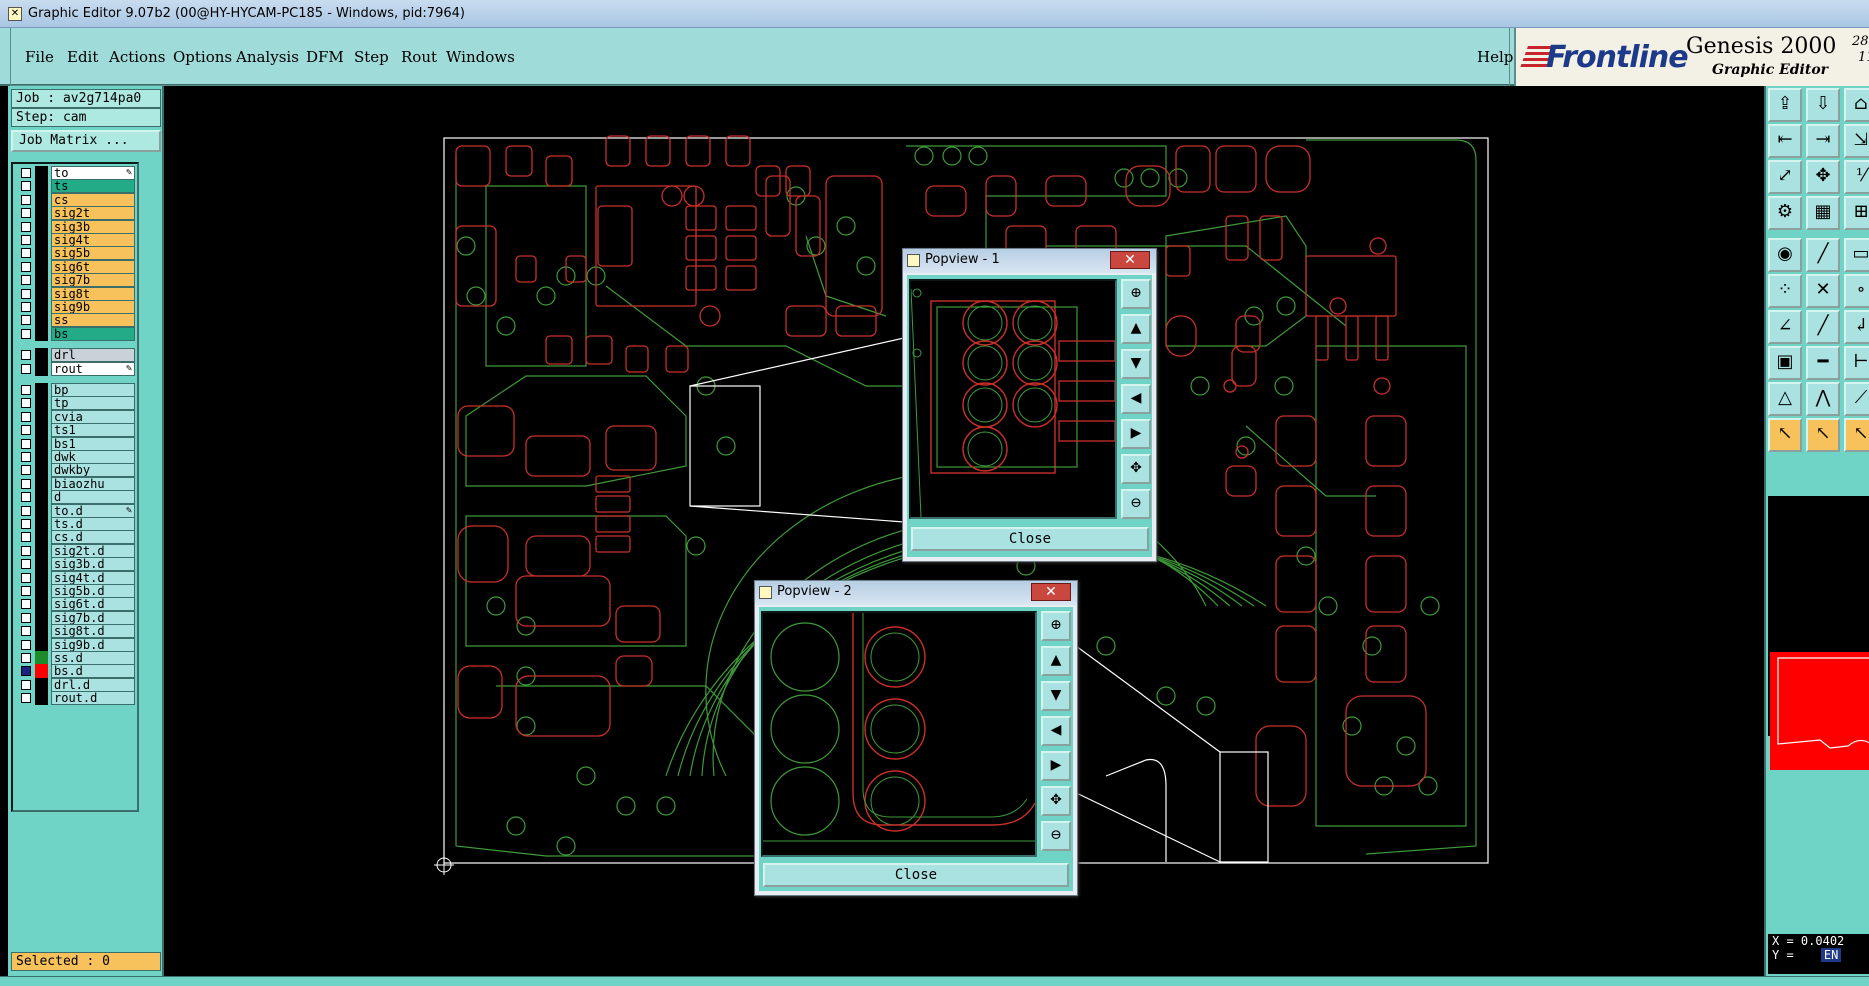  Describe the element at coordinates (93, 416) in the screenshot. I see `layer-name: cvia` at that location.